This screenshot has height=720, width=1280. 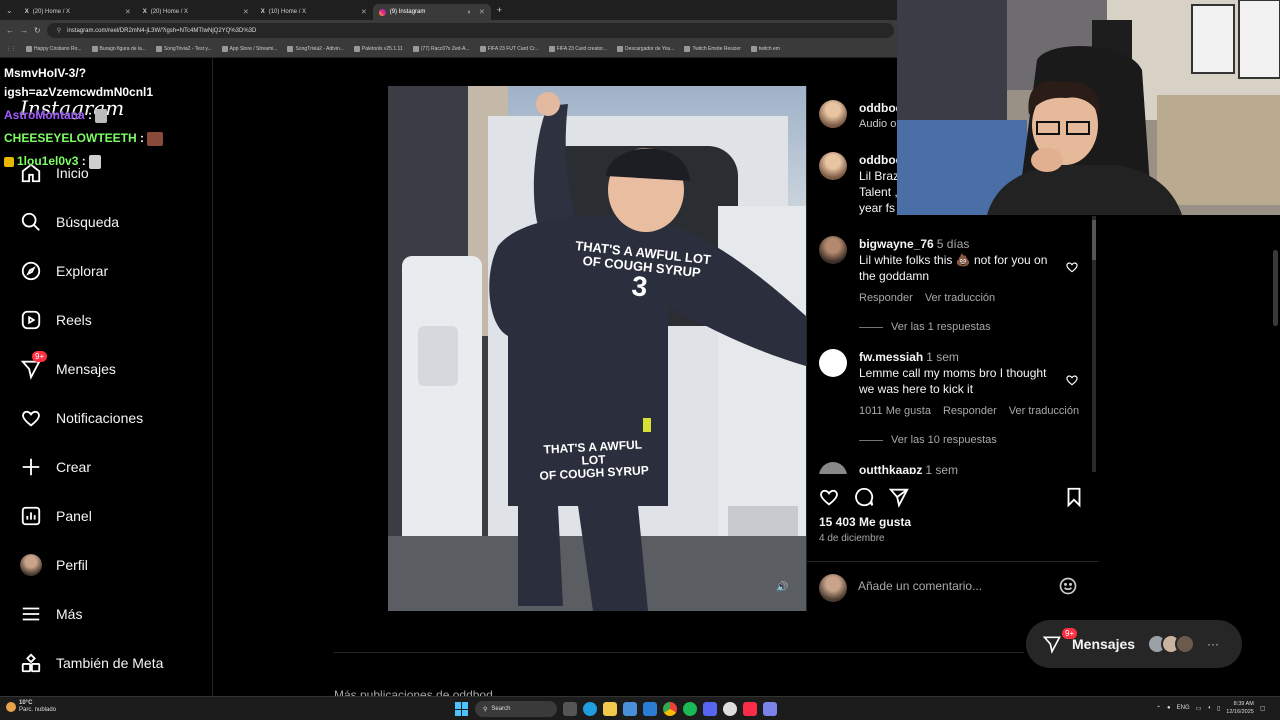 I want to click on sidebar-item-label: Crear, so click(x=74, y=467).